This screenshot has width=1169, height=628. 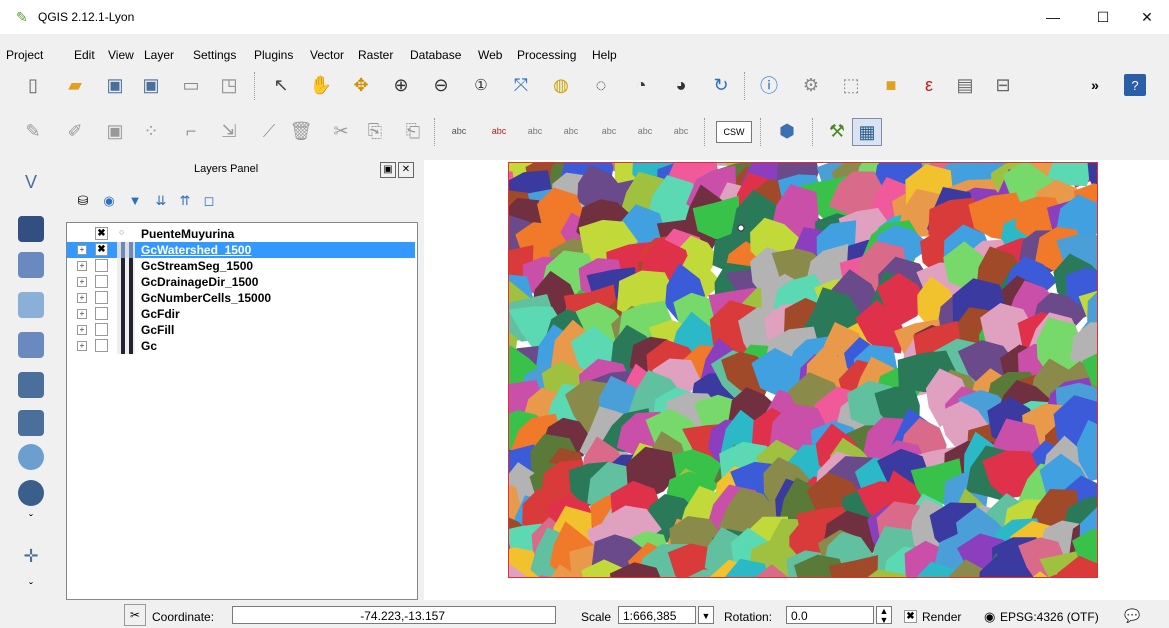 I want to click on cut-features-icon: ✂, so click(x=341, y=131).